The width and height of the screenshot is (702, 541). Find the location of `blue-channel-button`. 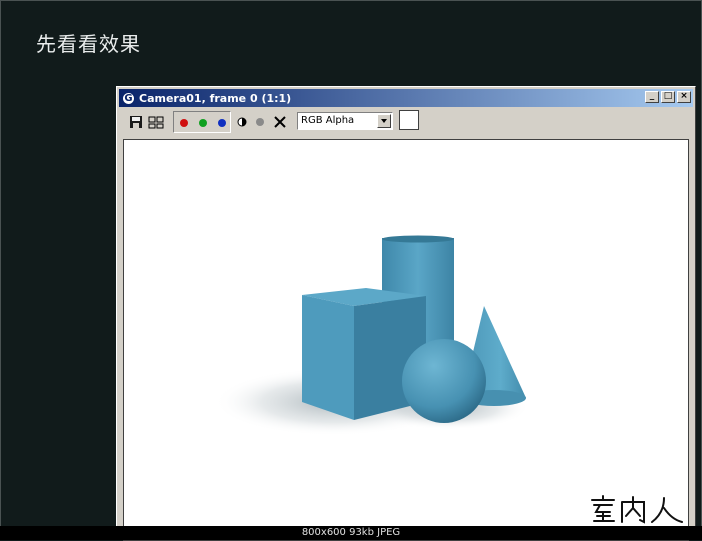

blue-channel-button is located at coordinates (222, 123).